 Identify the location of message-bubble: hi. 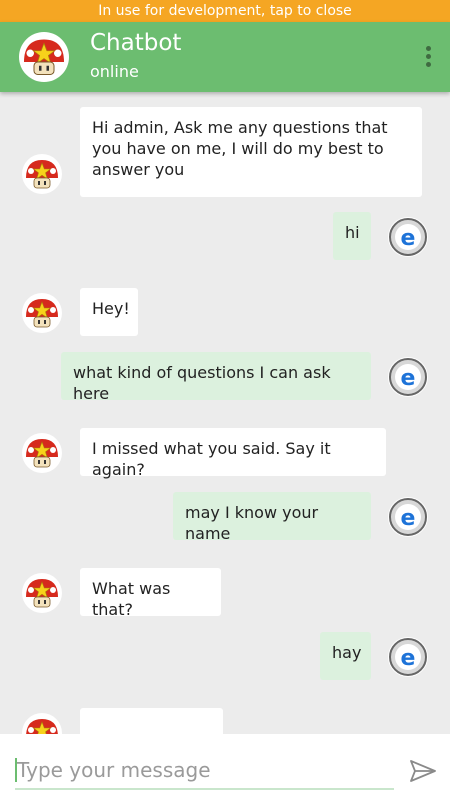
(352, 236).